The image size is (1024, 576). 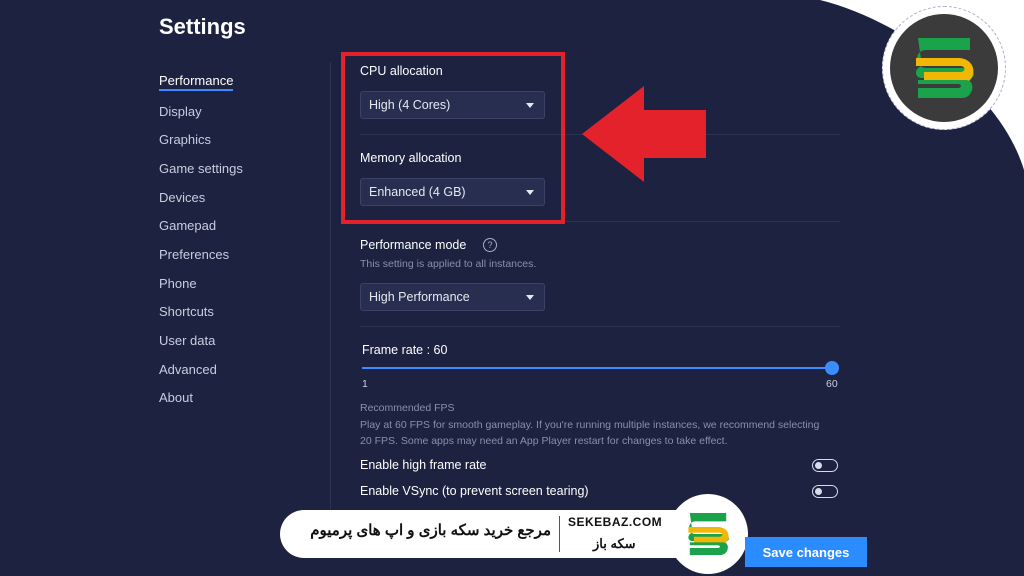 I want to click on frame-rate-label: Frame rate : 60, so click(x=405, y=350).